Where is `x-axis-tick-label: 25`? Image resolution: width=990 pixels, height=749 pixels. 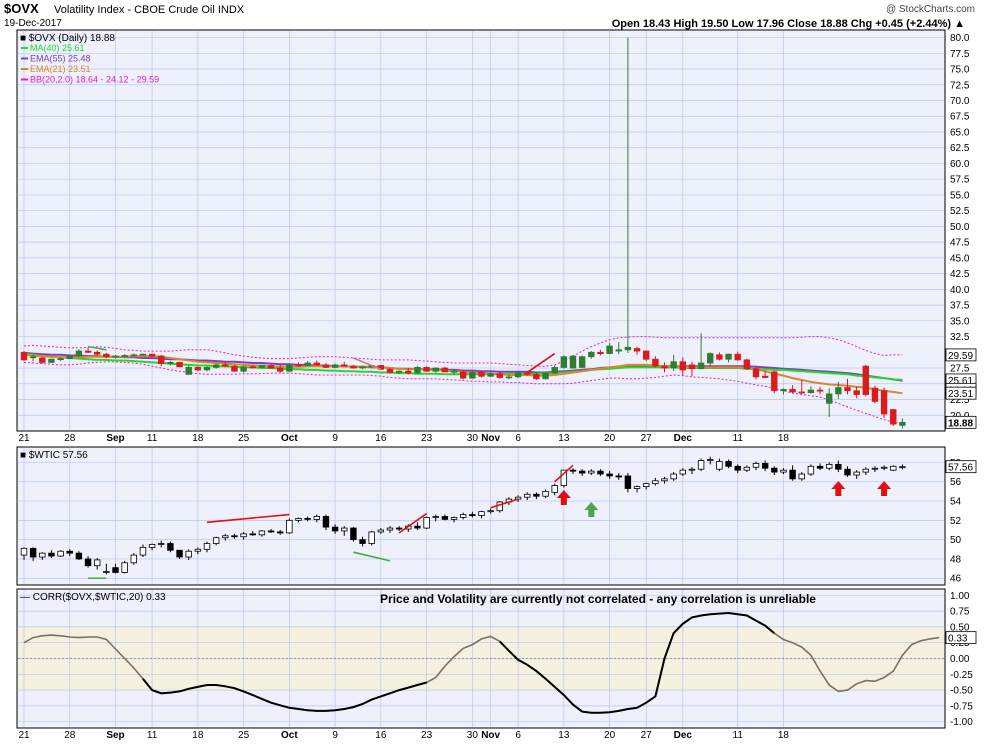
x-axis-tick-label: 25 is located at coordinates (244, 735).